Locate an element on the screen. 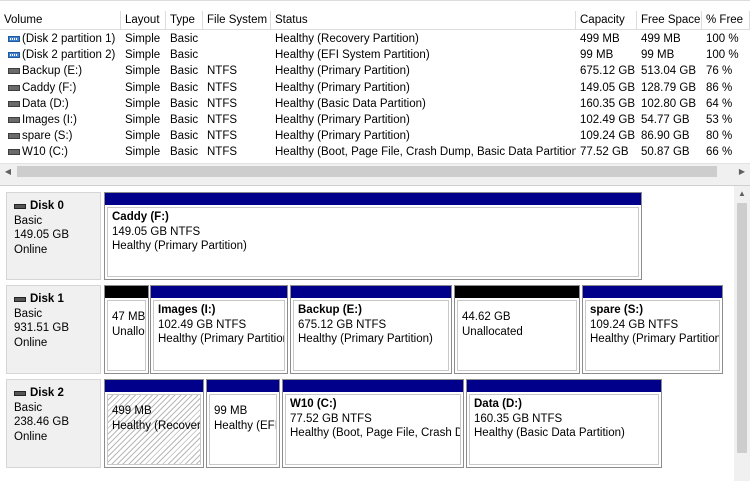 The image size is (750, 481). pane-splitter is located at coordinates (375, 182).